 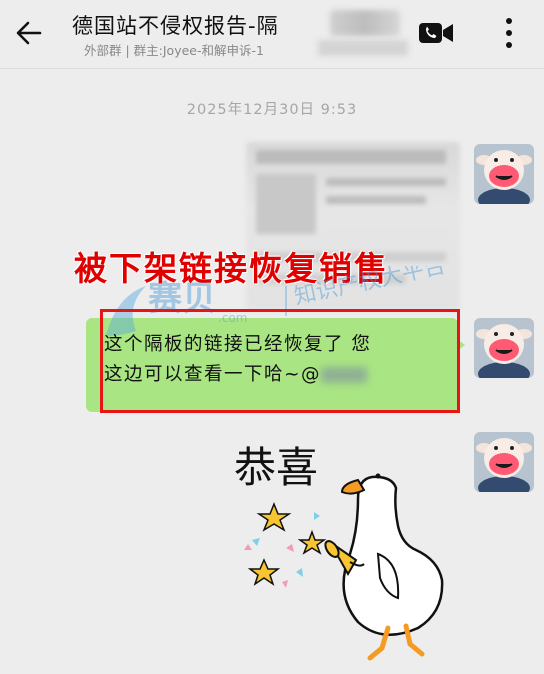 What do you see at coordinates (204, 49) in the screenshot?
I see `chat-subtitle: 外部群 | 群主:Joyee-和解申诉-1` at bounding box center [204, 49].